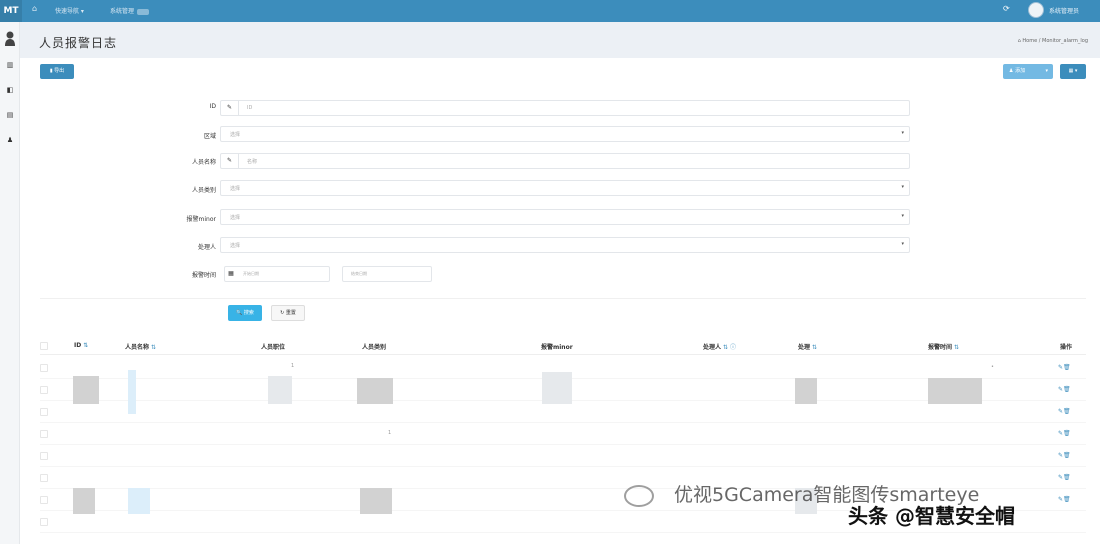 This screenshot has width=1100, height=544. I want to click on id-placeholder: ID, so click(250, 108).